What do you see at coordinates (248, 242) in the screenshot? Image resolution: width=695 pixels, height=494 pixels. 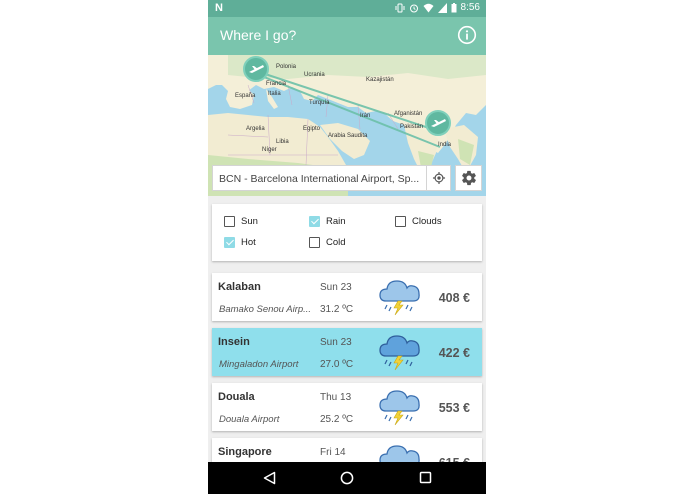 I see `filter-label: Hot` at bounding box center [248, 242].